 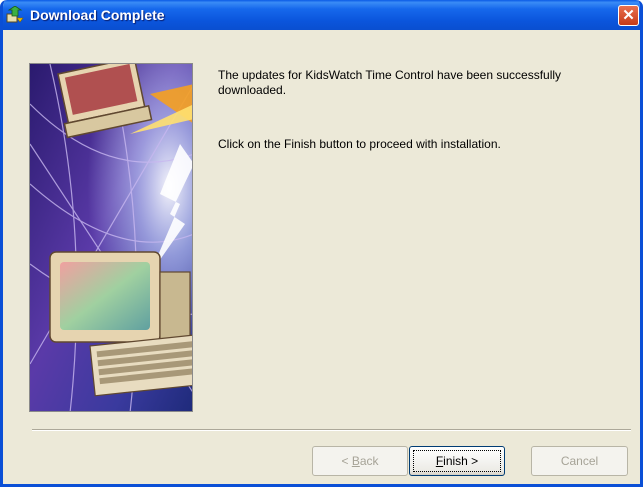 I want to click on close-icon: ✕, so click(x=628, y=15).